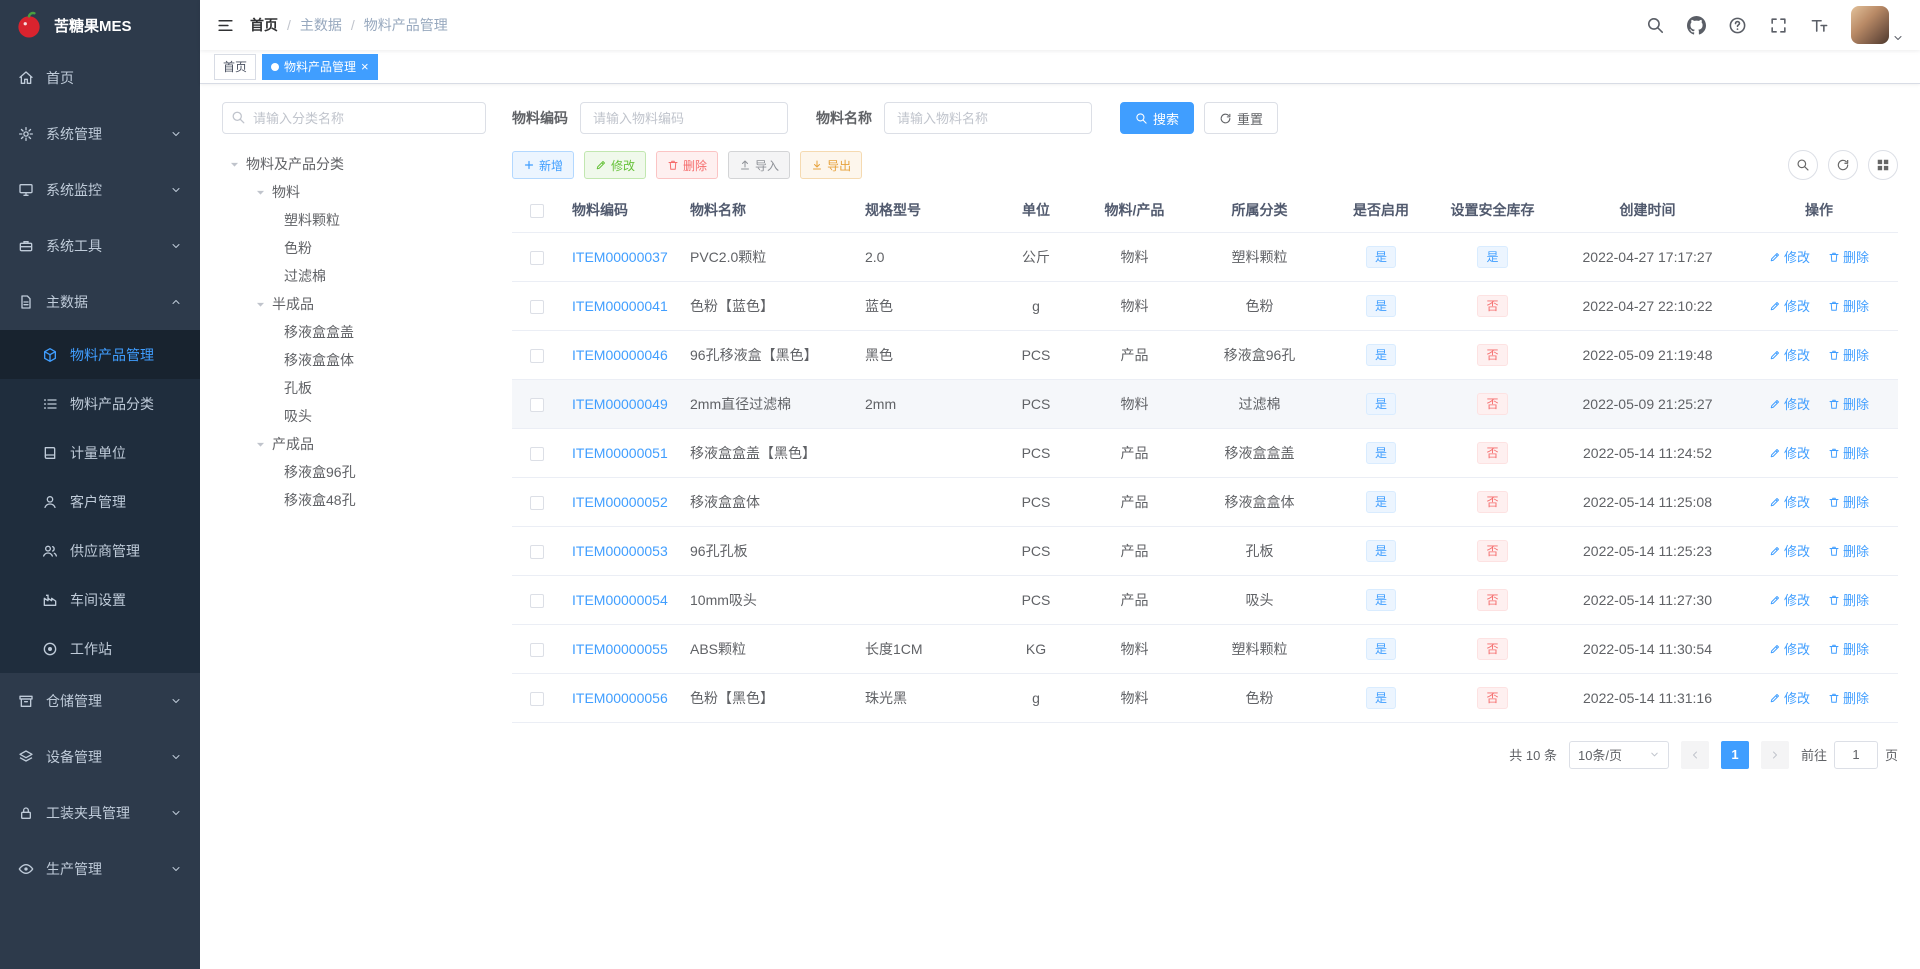 Image resolution: width=1920 pixels, height=969 pixels. What do you see at coordinates (1737, 25) in the screenshot?
I see `help-icon` at bounding box center [1737, 25].